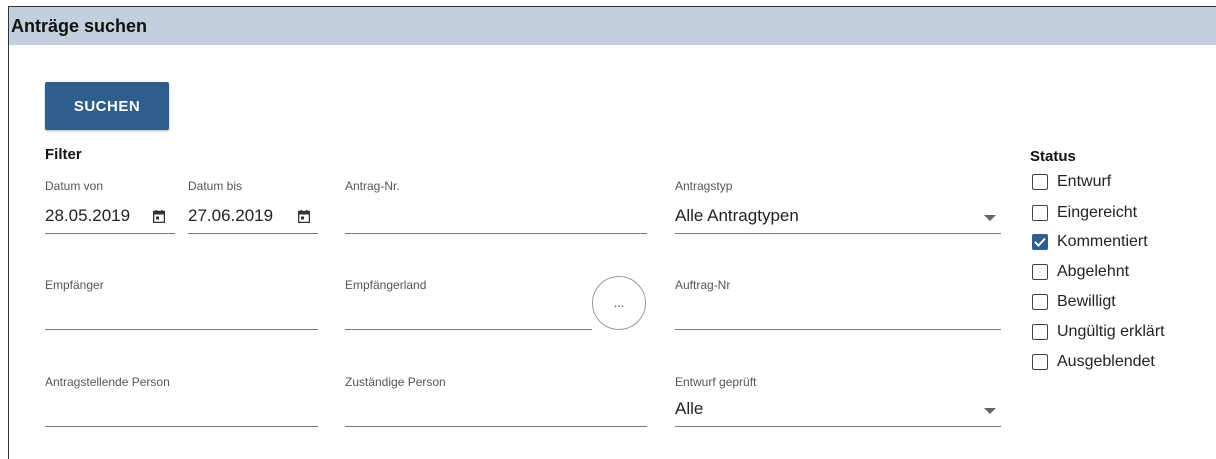  Describe the element at coordinates (181, 426) in the screenshot. I see `antragstellende-person-underline` at that location.